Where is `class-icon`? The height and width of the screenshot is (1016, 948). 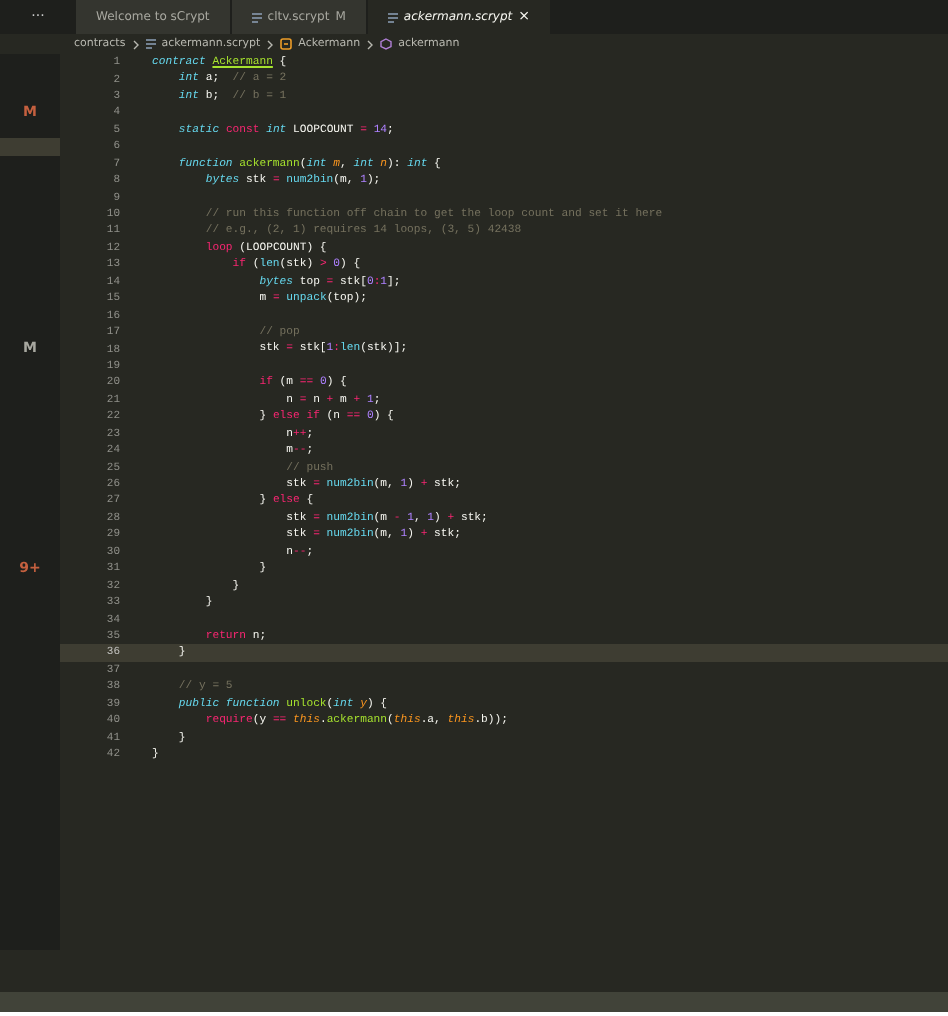 class-icon is located at coordinates (286, 44).